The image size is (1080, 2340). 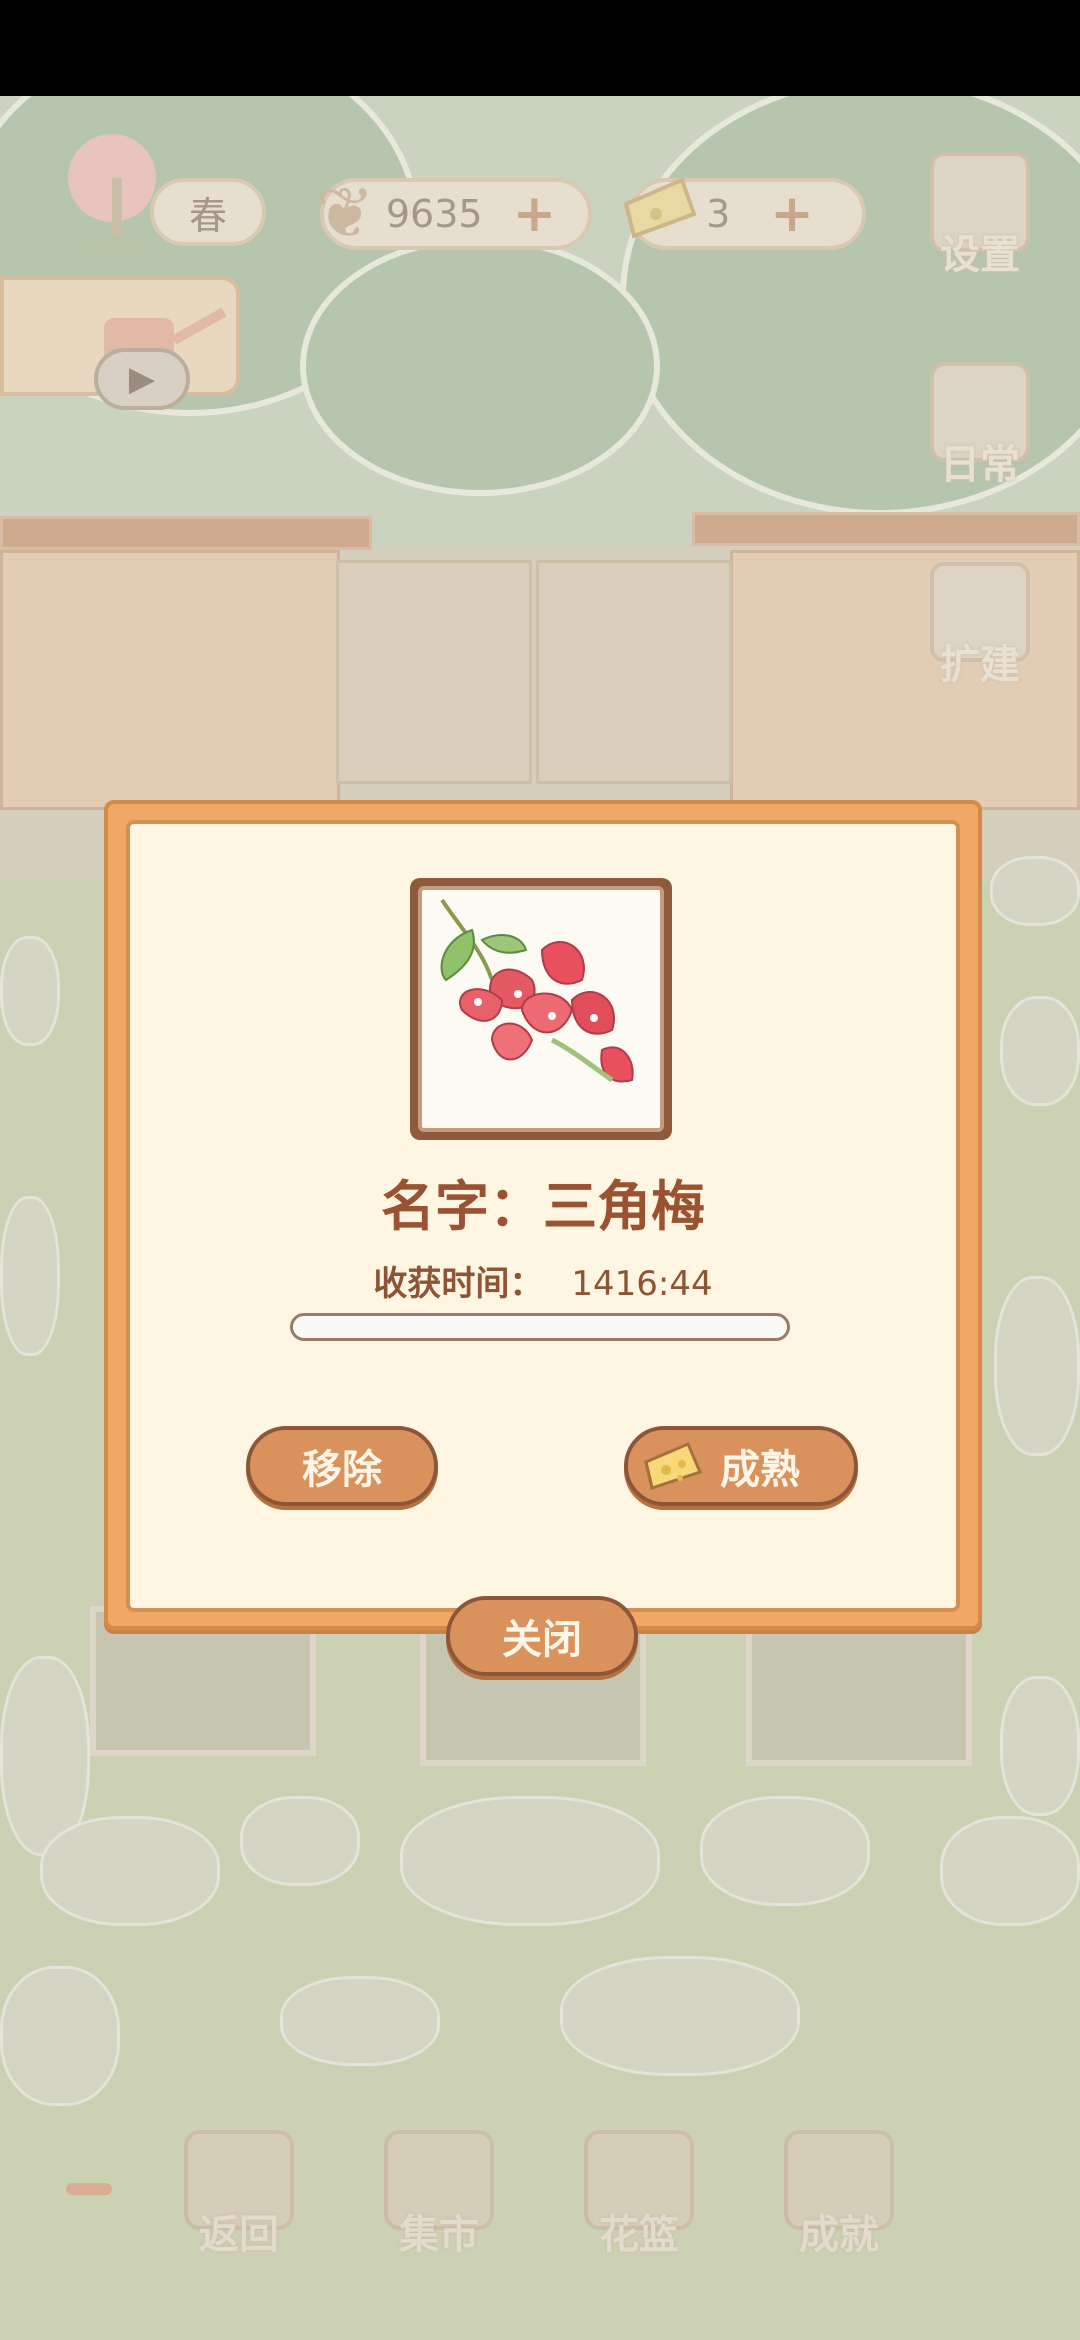 I want to click on season-badge: 春, so click(x=208, y=212).